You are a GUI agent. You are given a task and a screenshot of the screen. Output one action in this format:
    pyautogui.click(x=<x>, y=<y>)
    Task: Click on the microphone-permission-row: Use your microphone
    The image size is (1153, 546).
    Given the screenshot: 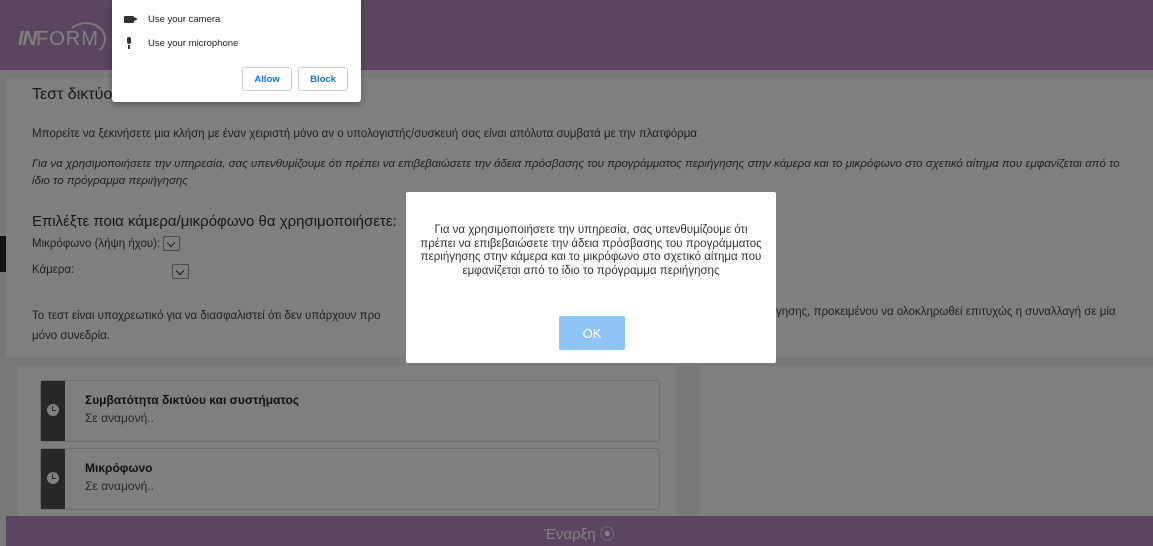 What is the action you would take?
    pyautogui.click(x=181, y=43)
    